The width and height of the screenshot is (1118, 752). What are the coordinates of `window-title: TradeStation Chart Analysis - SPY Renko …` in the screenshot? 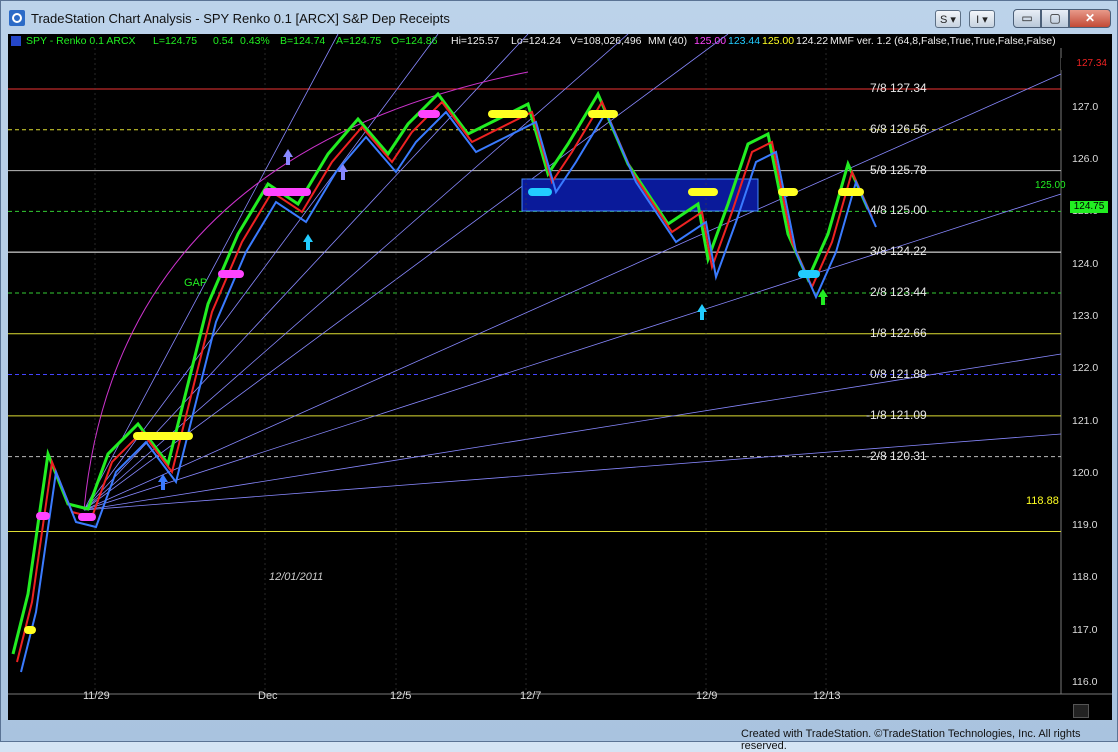 It's located at (240, 18).